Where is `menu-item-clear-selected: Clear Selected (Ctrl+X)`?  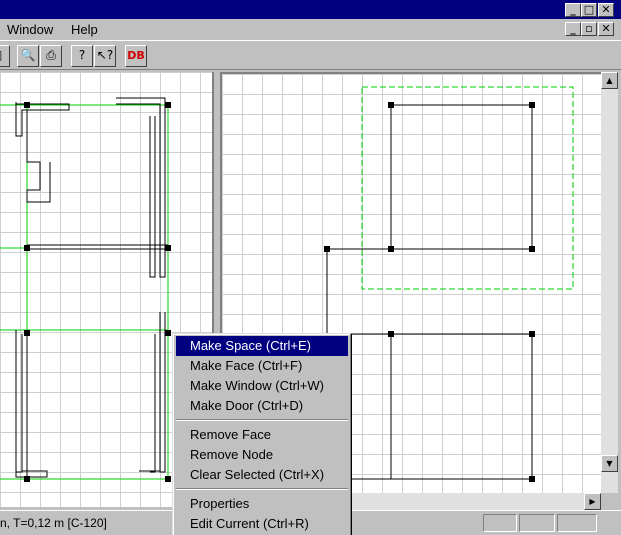 menu-item-clear-selected: Clear Selected (Ctrl+X) is located at coordinates (262, 475).